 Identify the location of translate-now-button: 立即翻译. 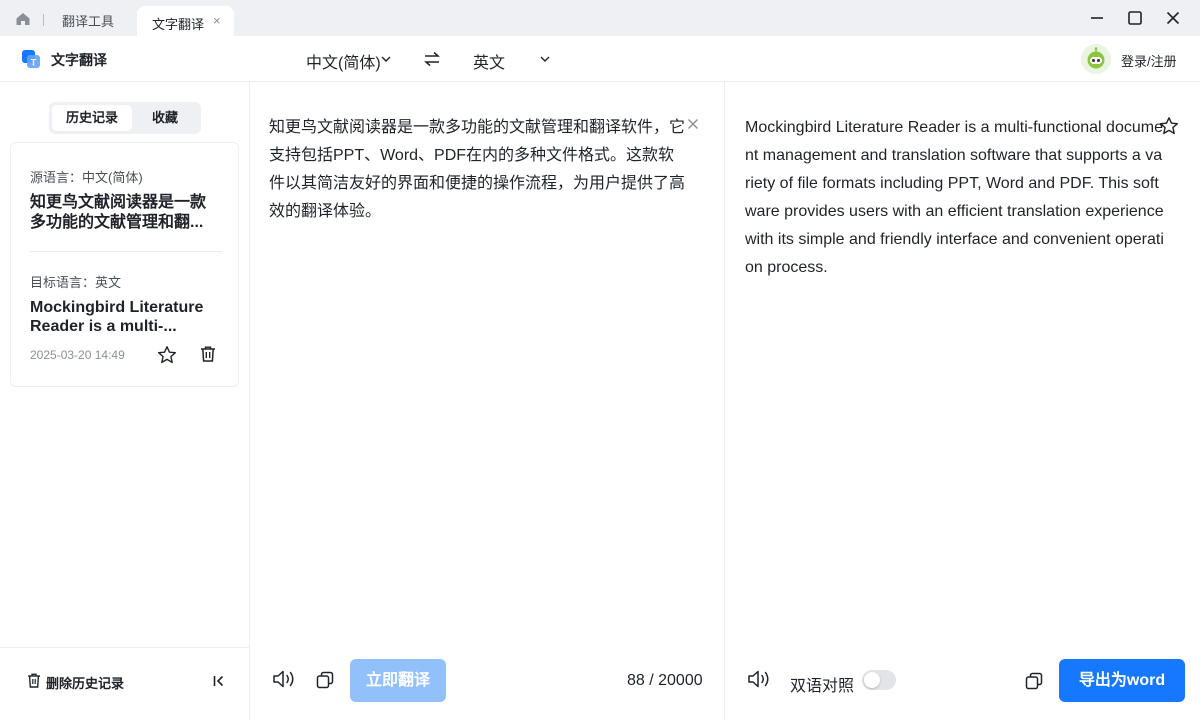
(398, 680).